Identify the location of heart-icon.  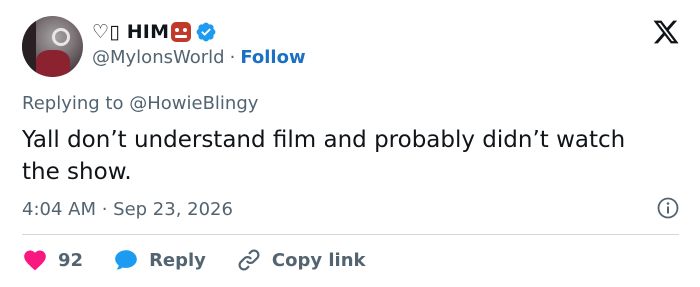
(35, 260).